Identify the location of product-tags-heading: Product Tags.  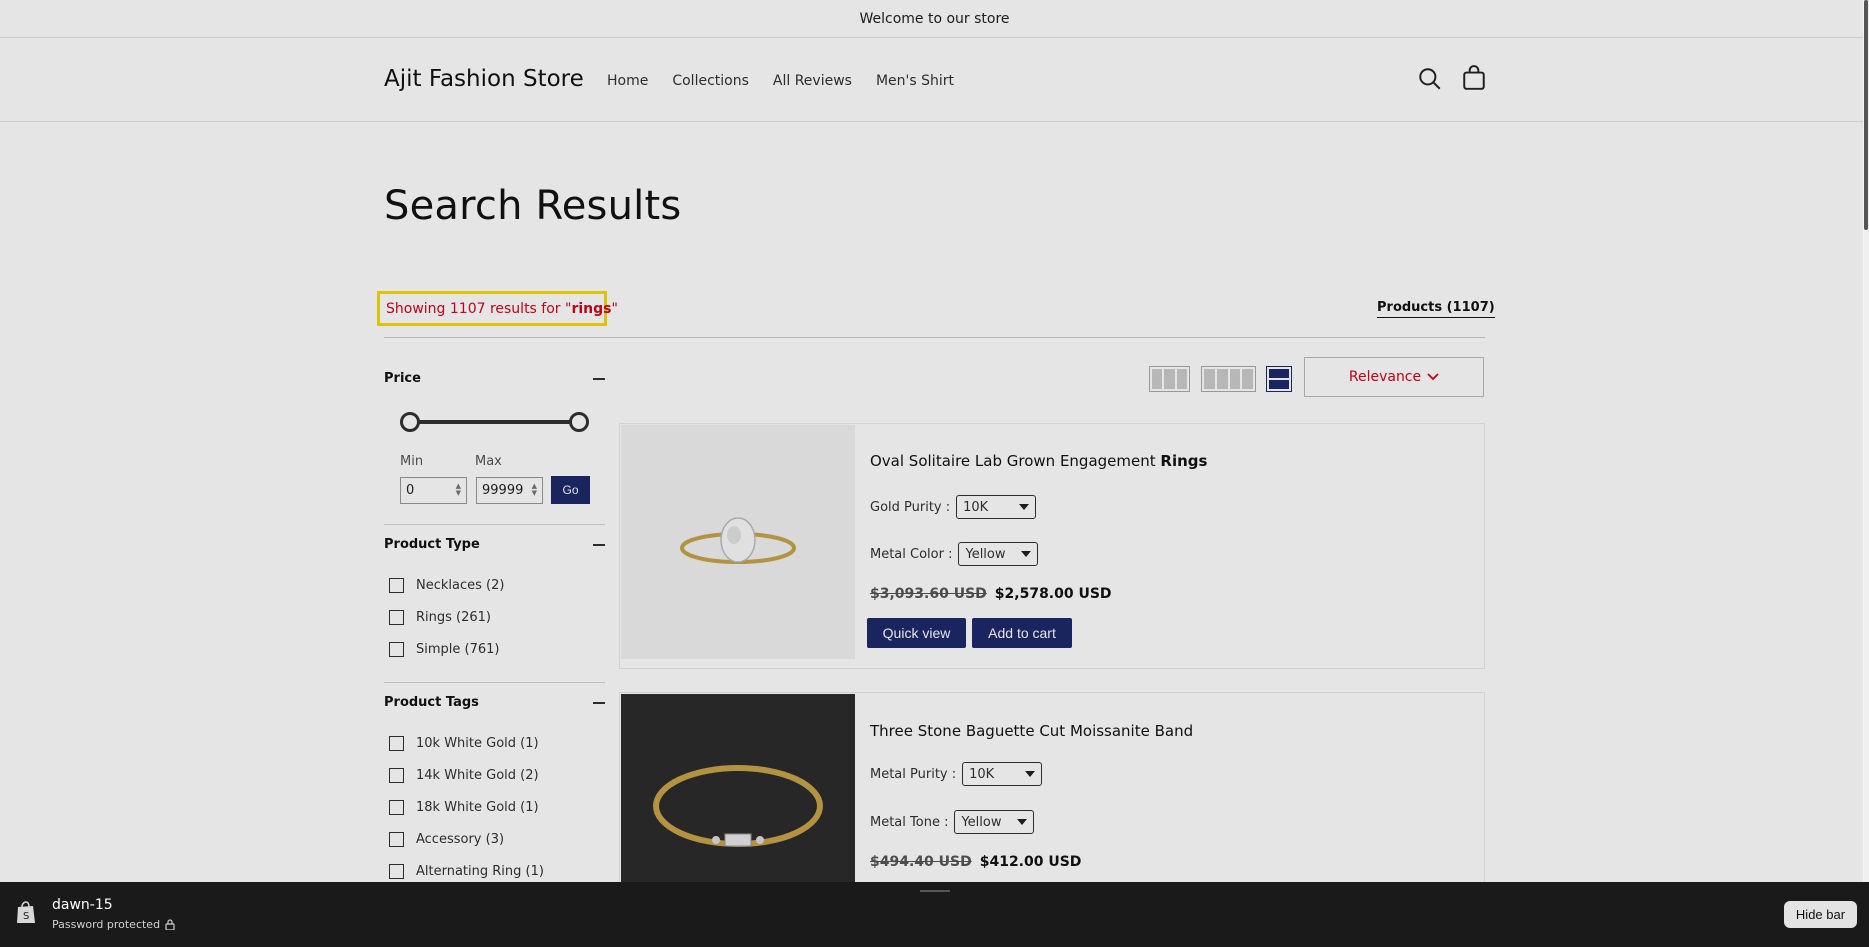
(431, 702).